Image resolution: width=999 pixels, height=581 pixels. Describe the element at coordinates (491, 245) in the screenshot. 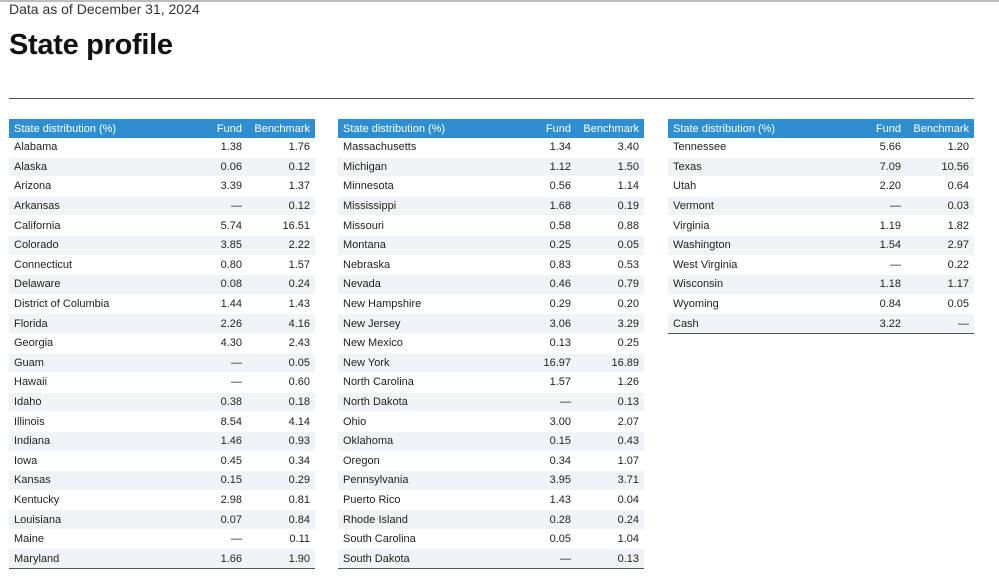

I see `table-row: Montana 0.25 0.05` at that location.